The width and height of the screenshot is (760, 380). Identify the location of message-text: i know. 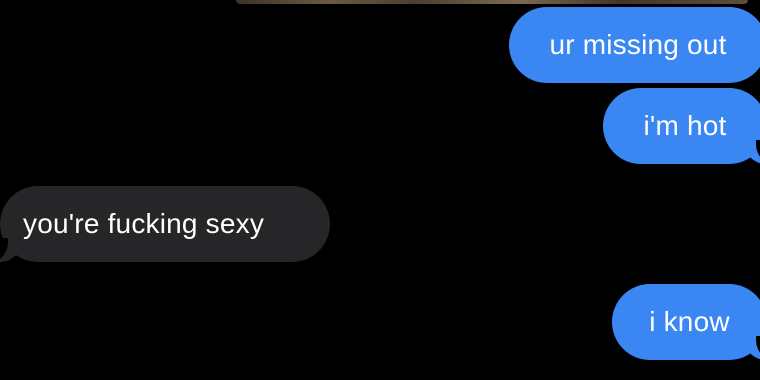
(689, 321).